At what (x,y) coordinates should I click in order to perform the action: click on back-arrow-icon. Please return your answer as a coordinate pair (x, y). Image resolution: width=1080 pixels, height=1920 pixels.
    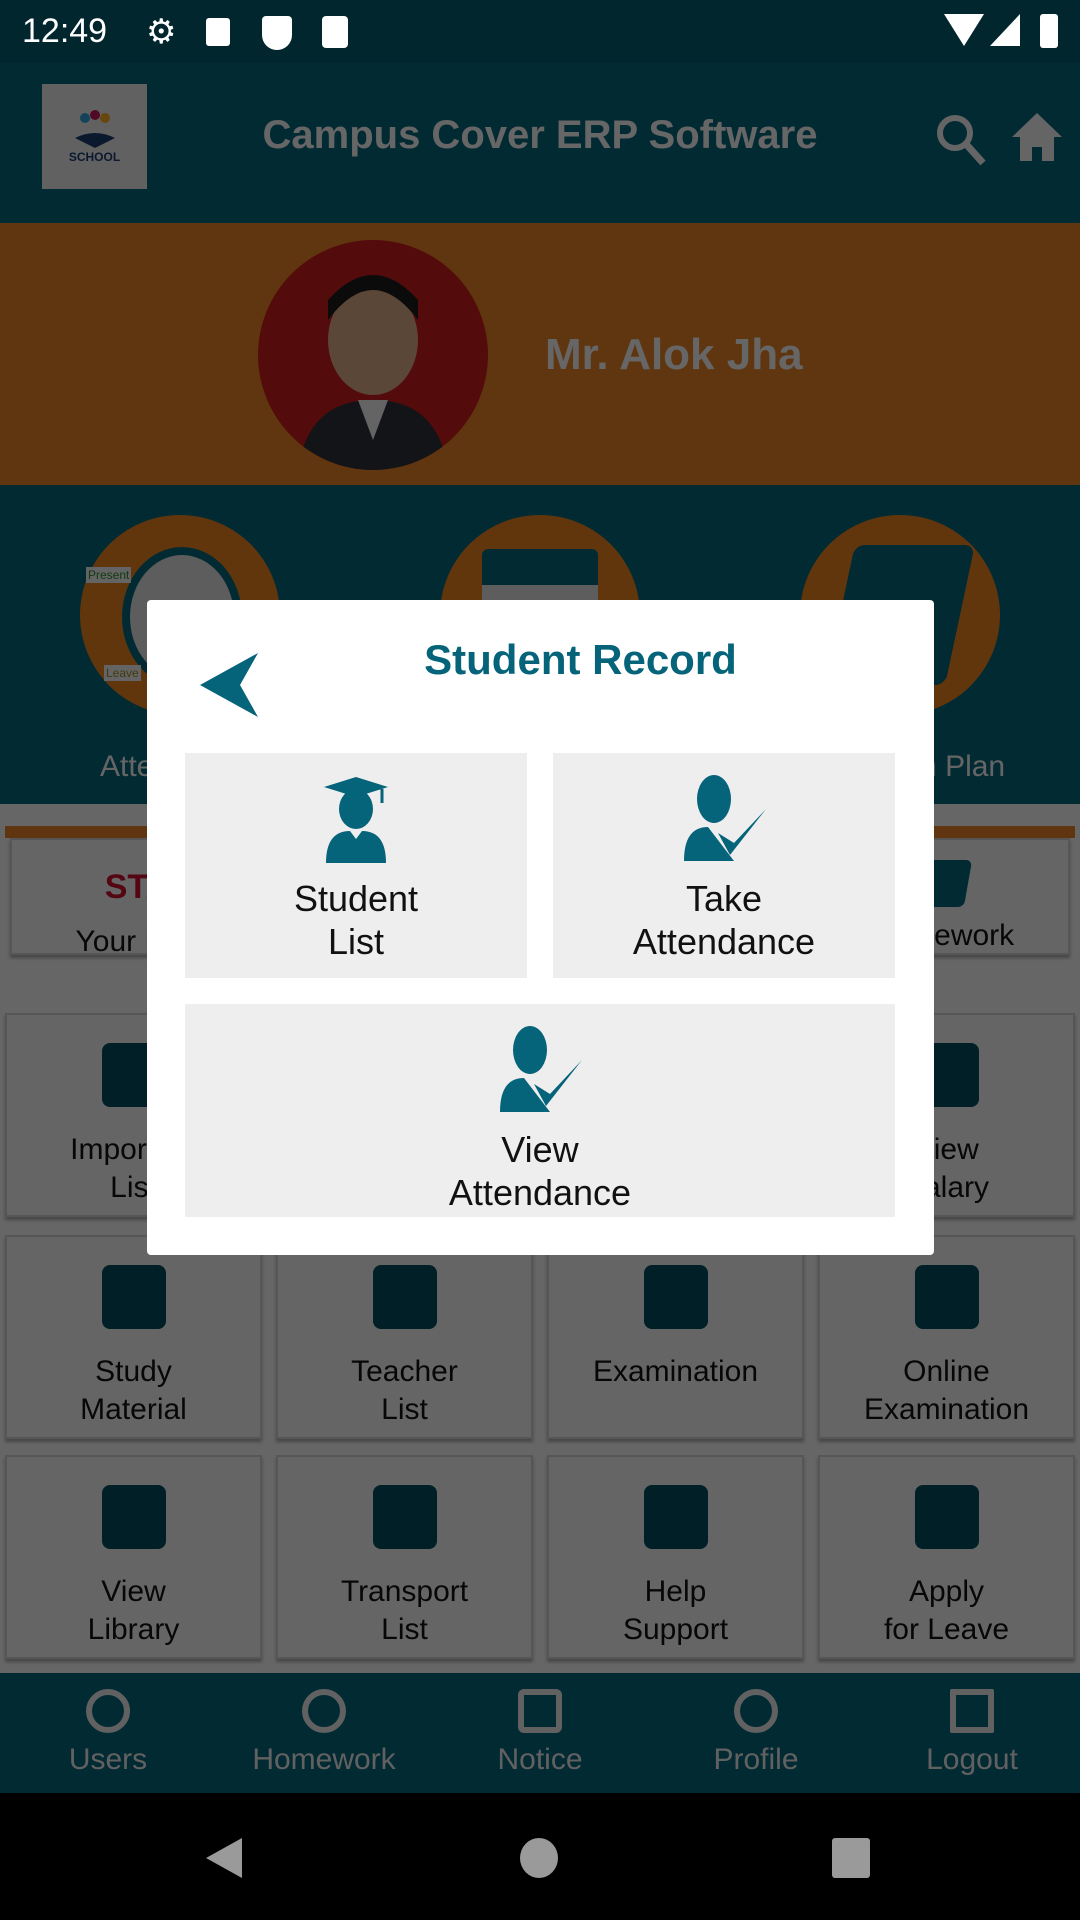
    Looking at the image, I should click on (230, 685).